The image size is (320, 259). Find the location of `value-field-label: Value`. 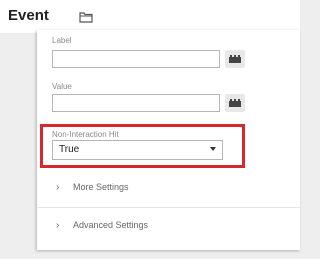

value-field-label: Value is located at coordinates (62, 86).